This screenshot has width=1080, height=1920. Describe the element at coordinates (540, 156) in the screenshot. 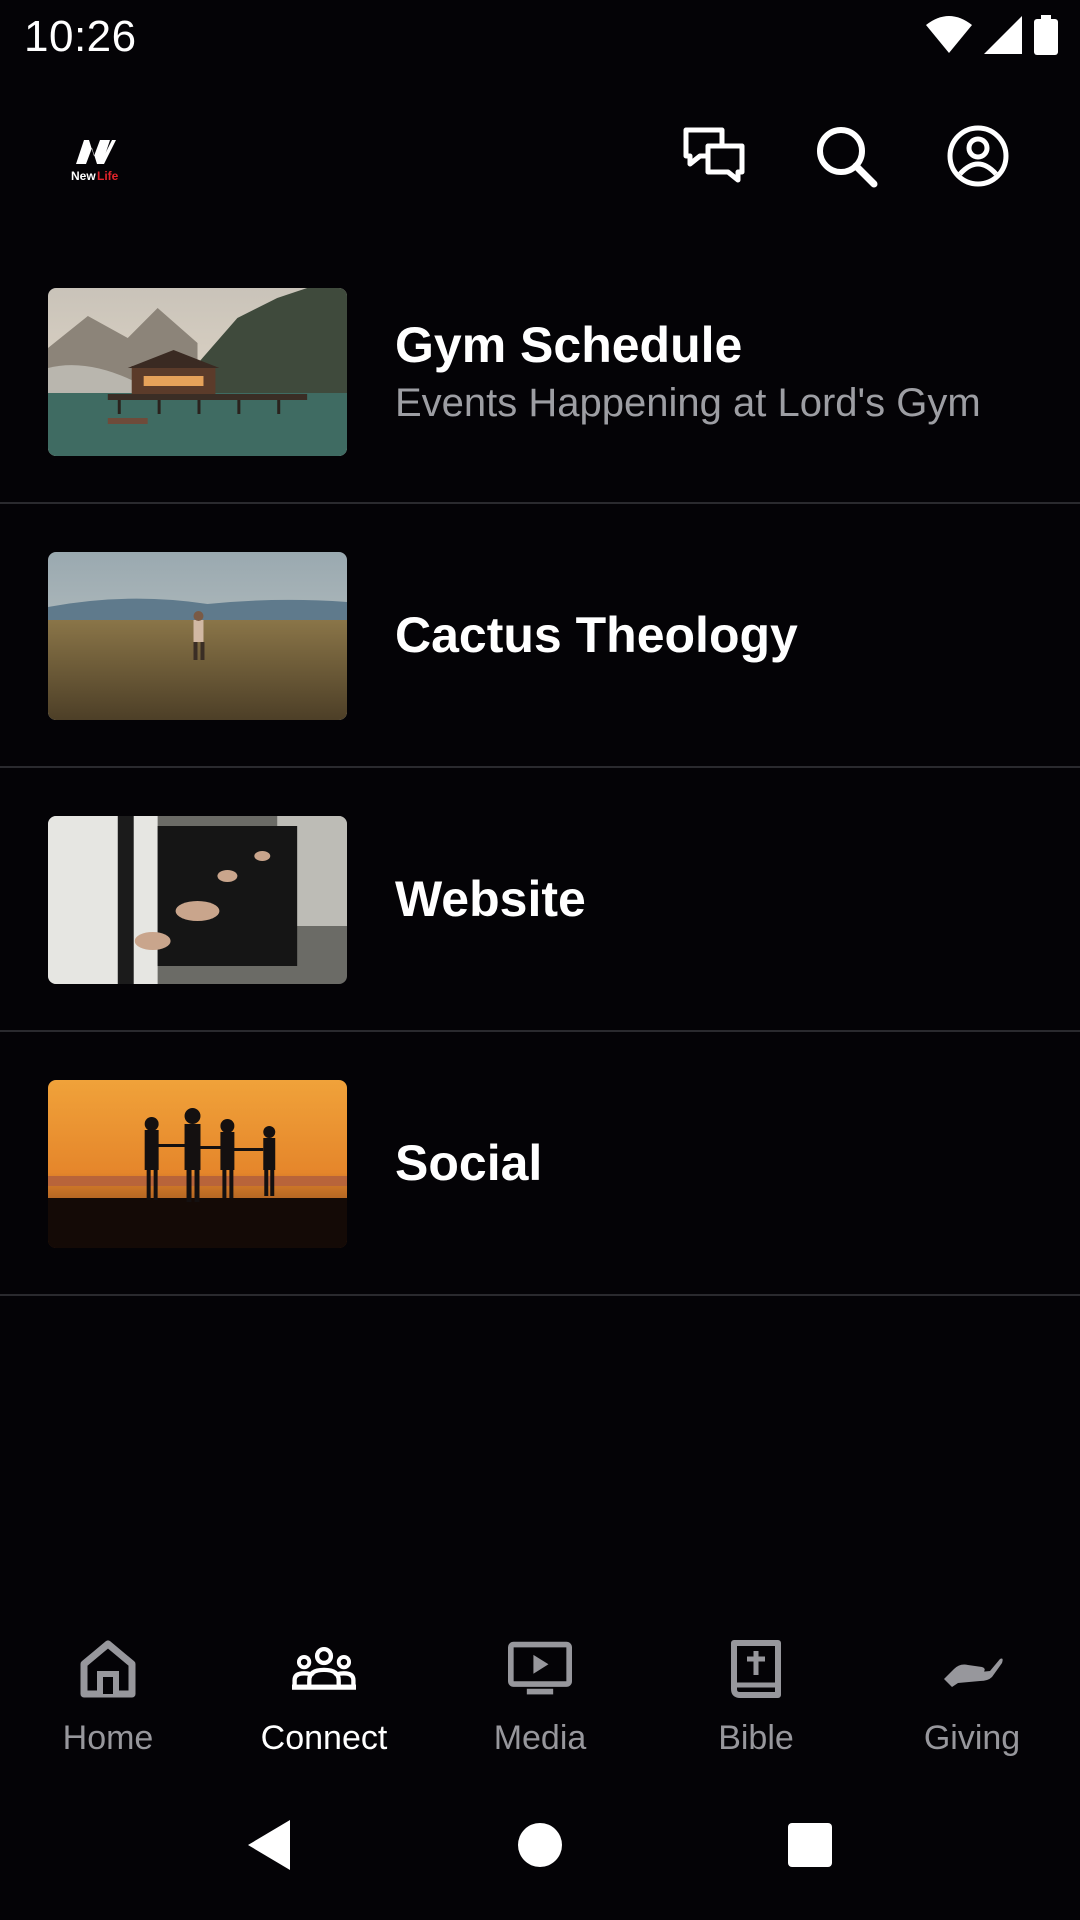

I see `app-header: New Life` at that location.